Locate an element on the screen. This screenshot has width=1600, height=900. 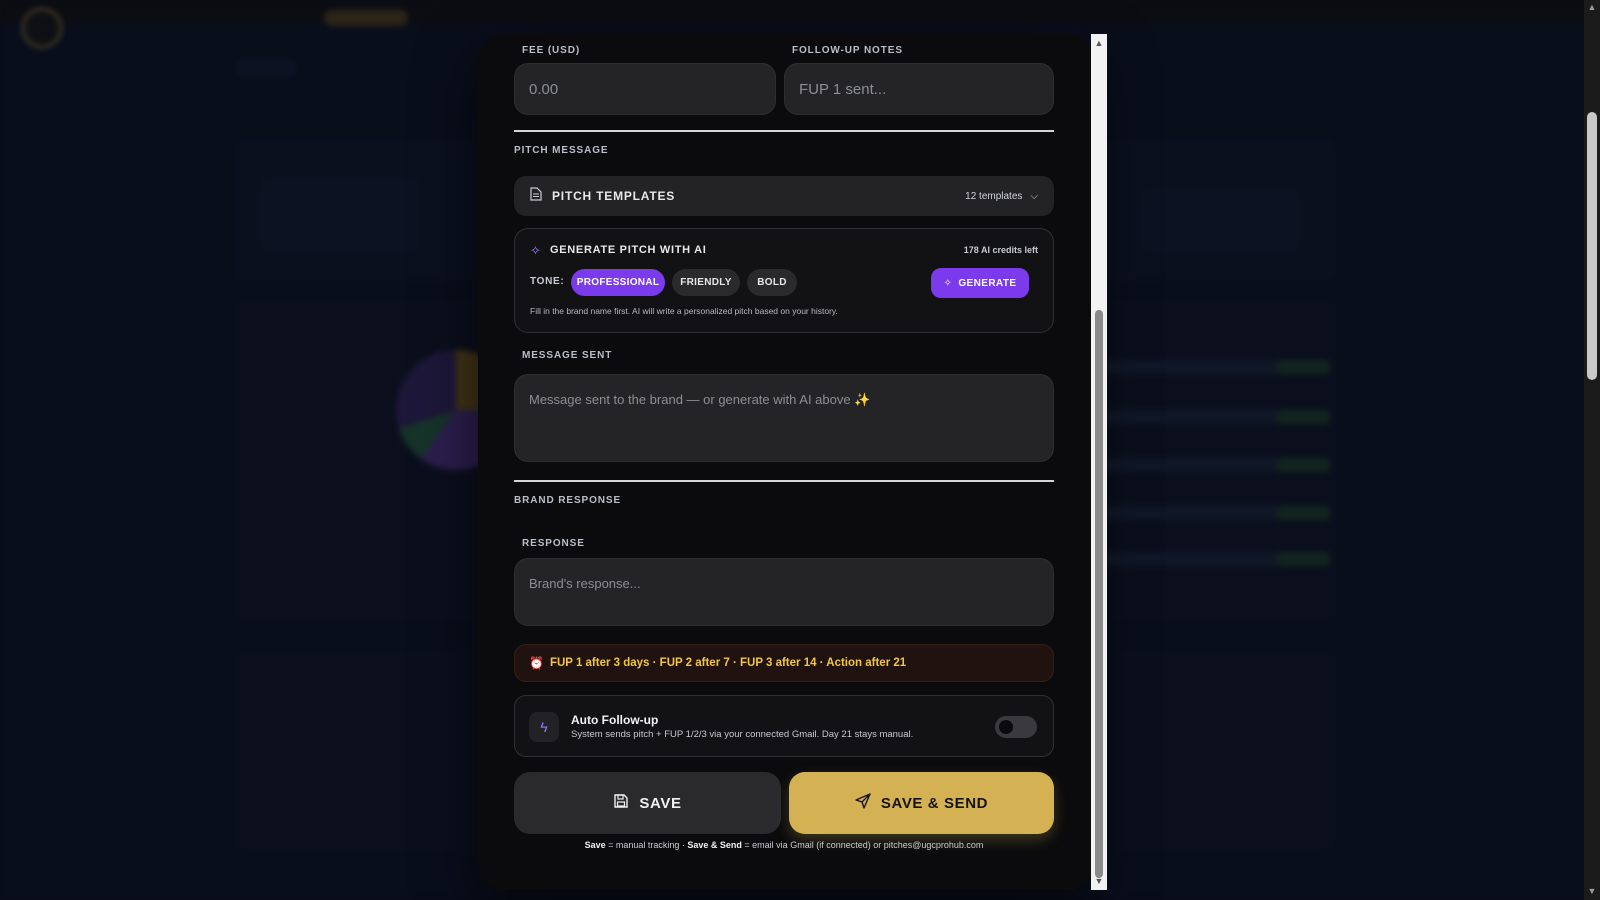
pitch-templates-title: PITCH TEMPLATES is located at coordinates (614, 196).